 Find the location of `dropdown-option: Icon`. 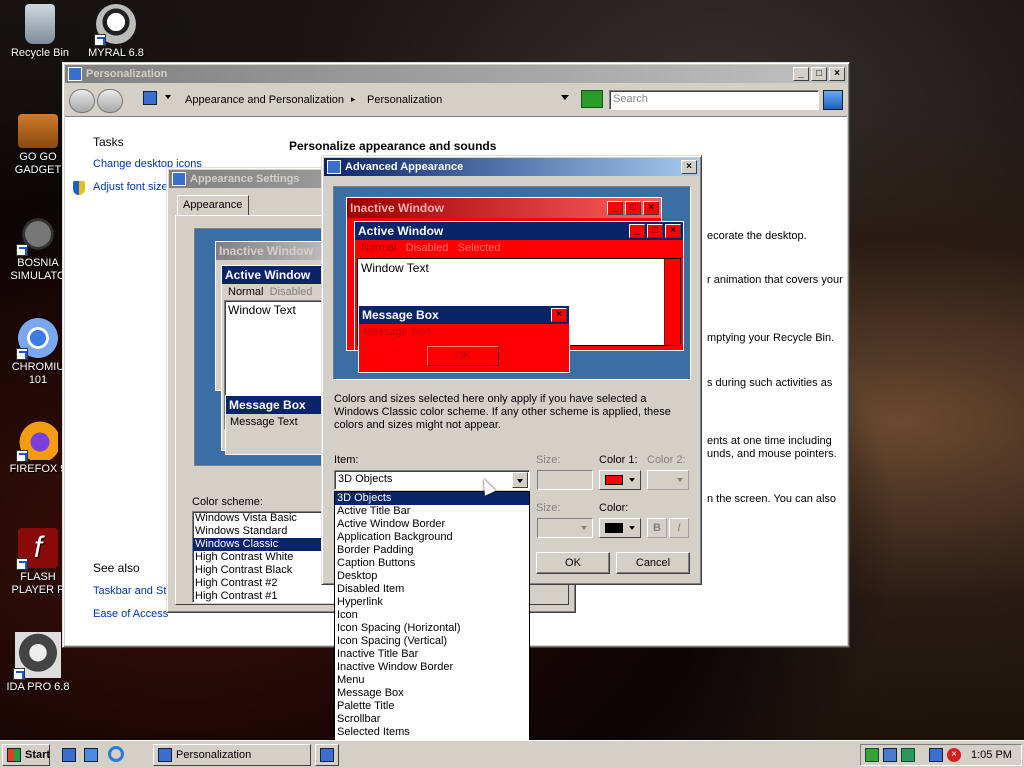

dropdown-option: Icon is located at coordinates (432, 615).